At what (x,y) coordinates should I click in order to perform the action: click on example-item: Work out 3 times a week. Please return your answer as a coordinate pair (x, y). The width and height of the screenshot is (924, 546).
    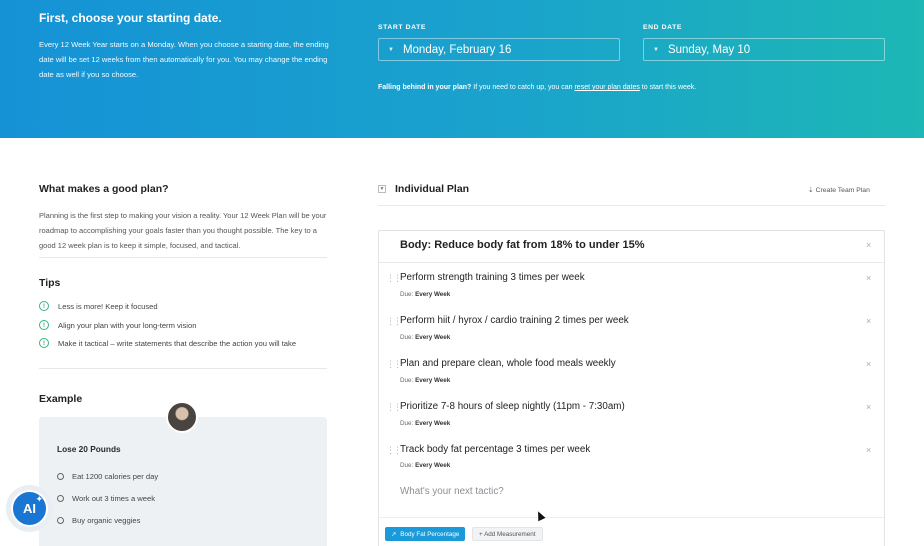
    Looking at the image, I should click on (106, 498).